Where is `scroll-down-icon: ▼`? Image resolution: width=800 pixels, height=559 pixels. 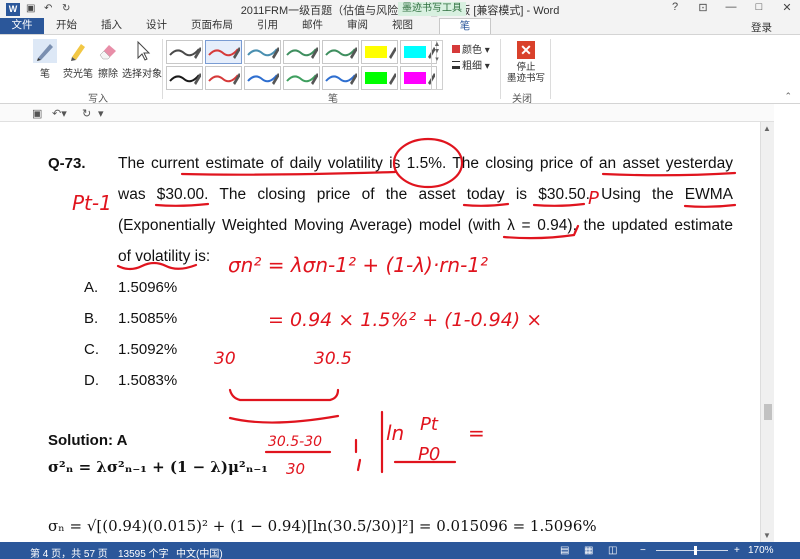 scroll-down-icon: ▼ is located at coordinates (767, 535).